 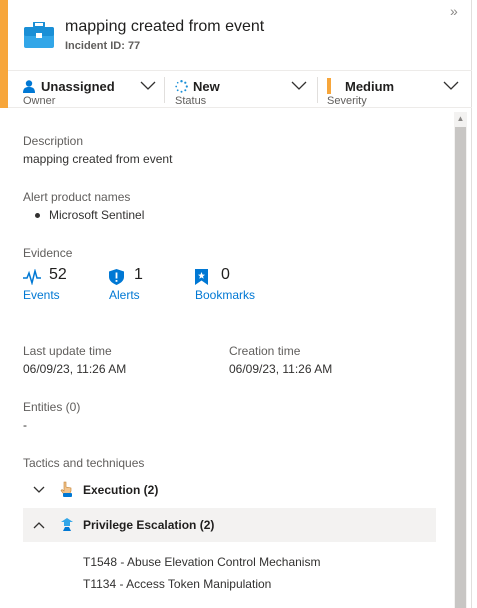 I want to click on severity-value: Medium, so click(x=370, y=86).